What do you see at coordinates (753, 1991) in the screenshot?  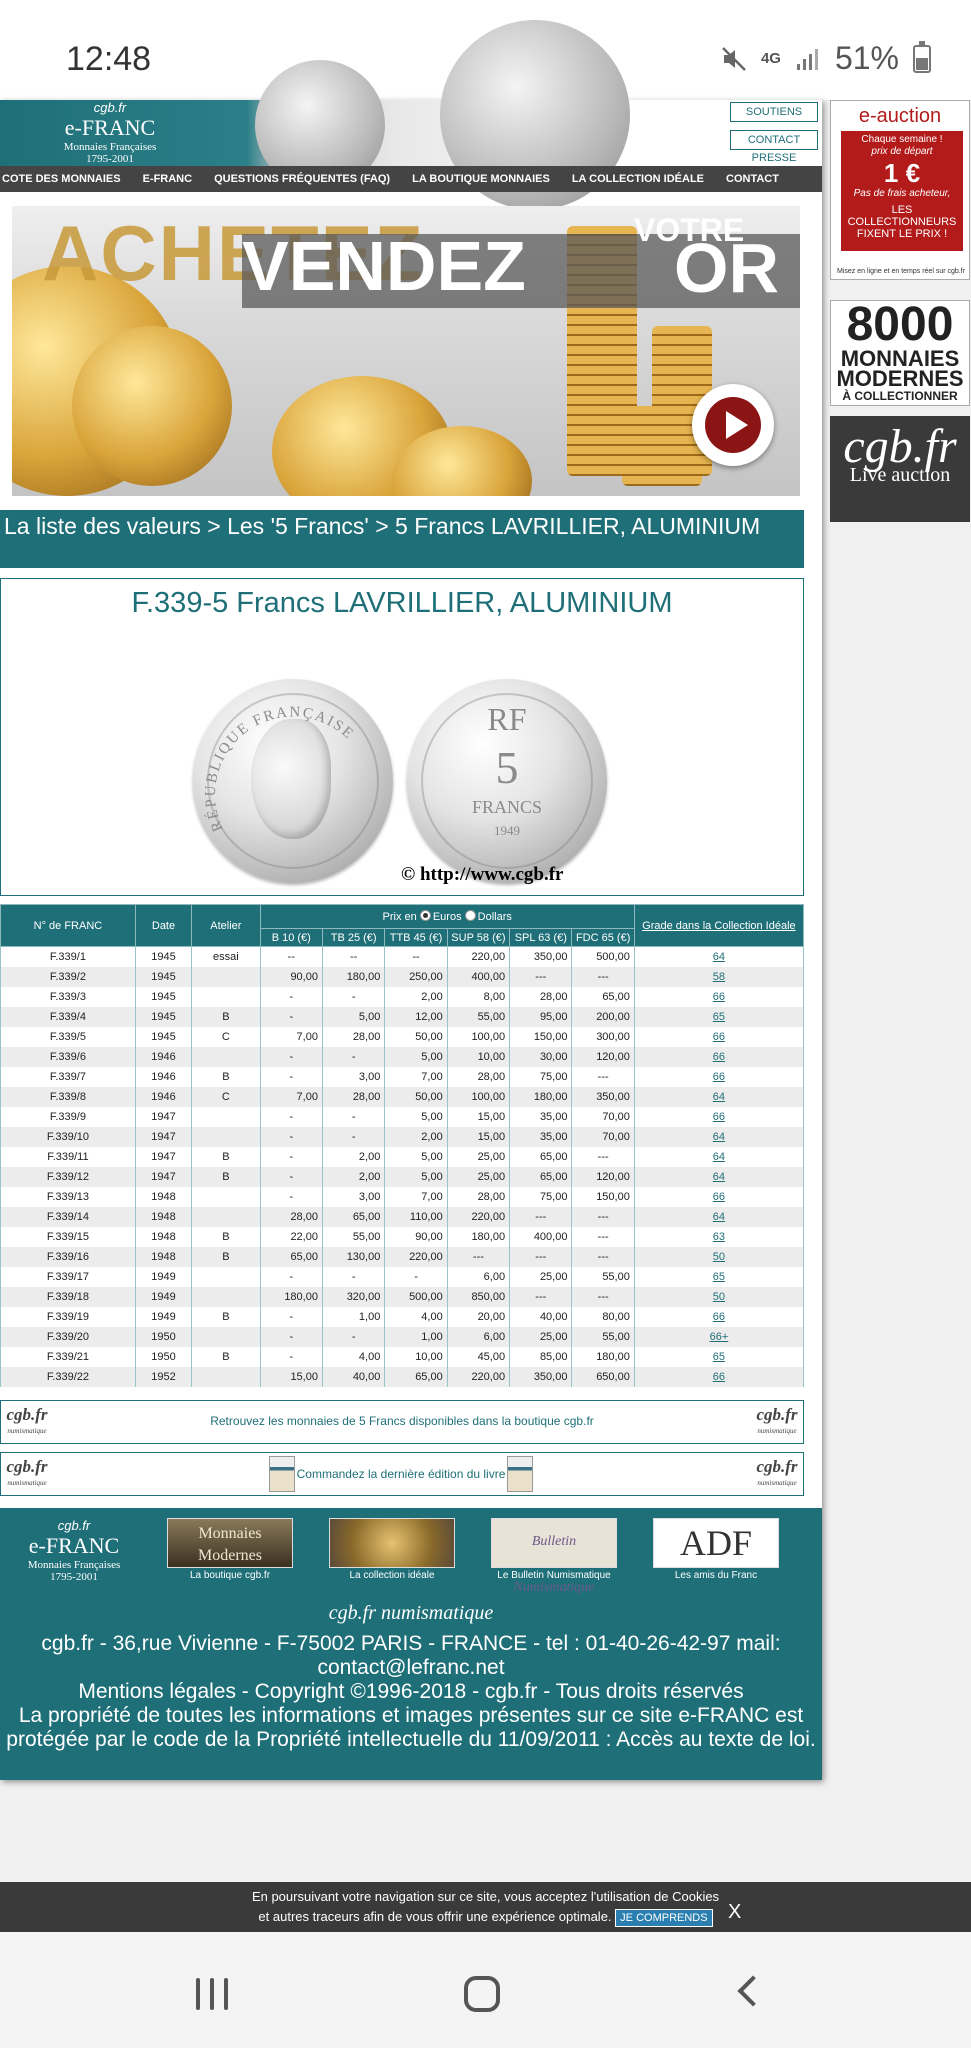 I see `back-icon` at bounding box center [753, 1991].